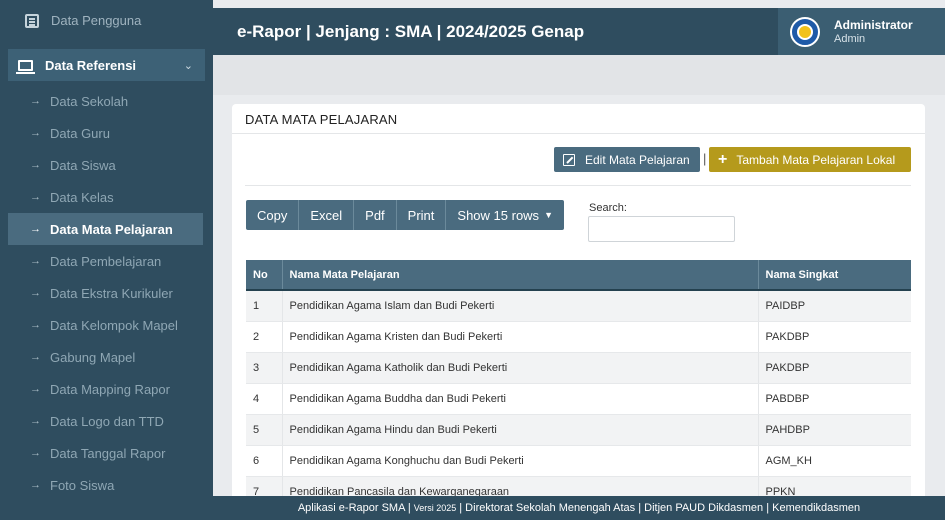 This screenshot has height=520, width=945. I want to click on divider, so click(578, 185).